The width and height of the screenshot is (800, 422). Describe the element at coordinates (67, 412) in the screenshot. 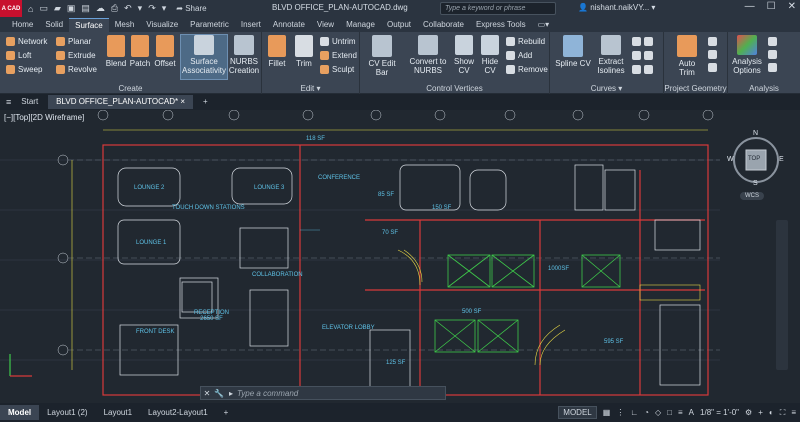

I see `layout-tab-1: Layout1 (2)` at that location.